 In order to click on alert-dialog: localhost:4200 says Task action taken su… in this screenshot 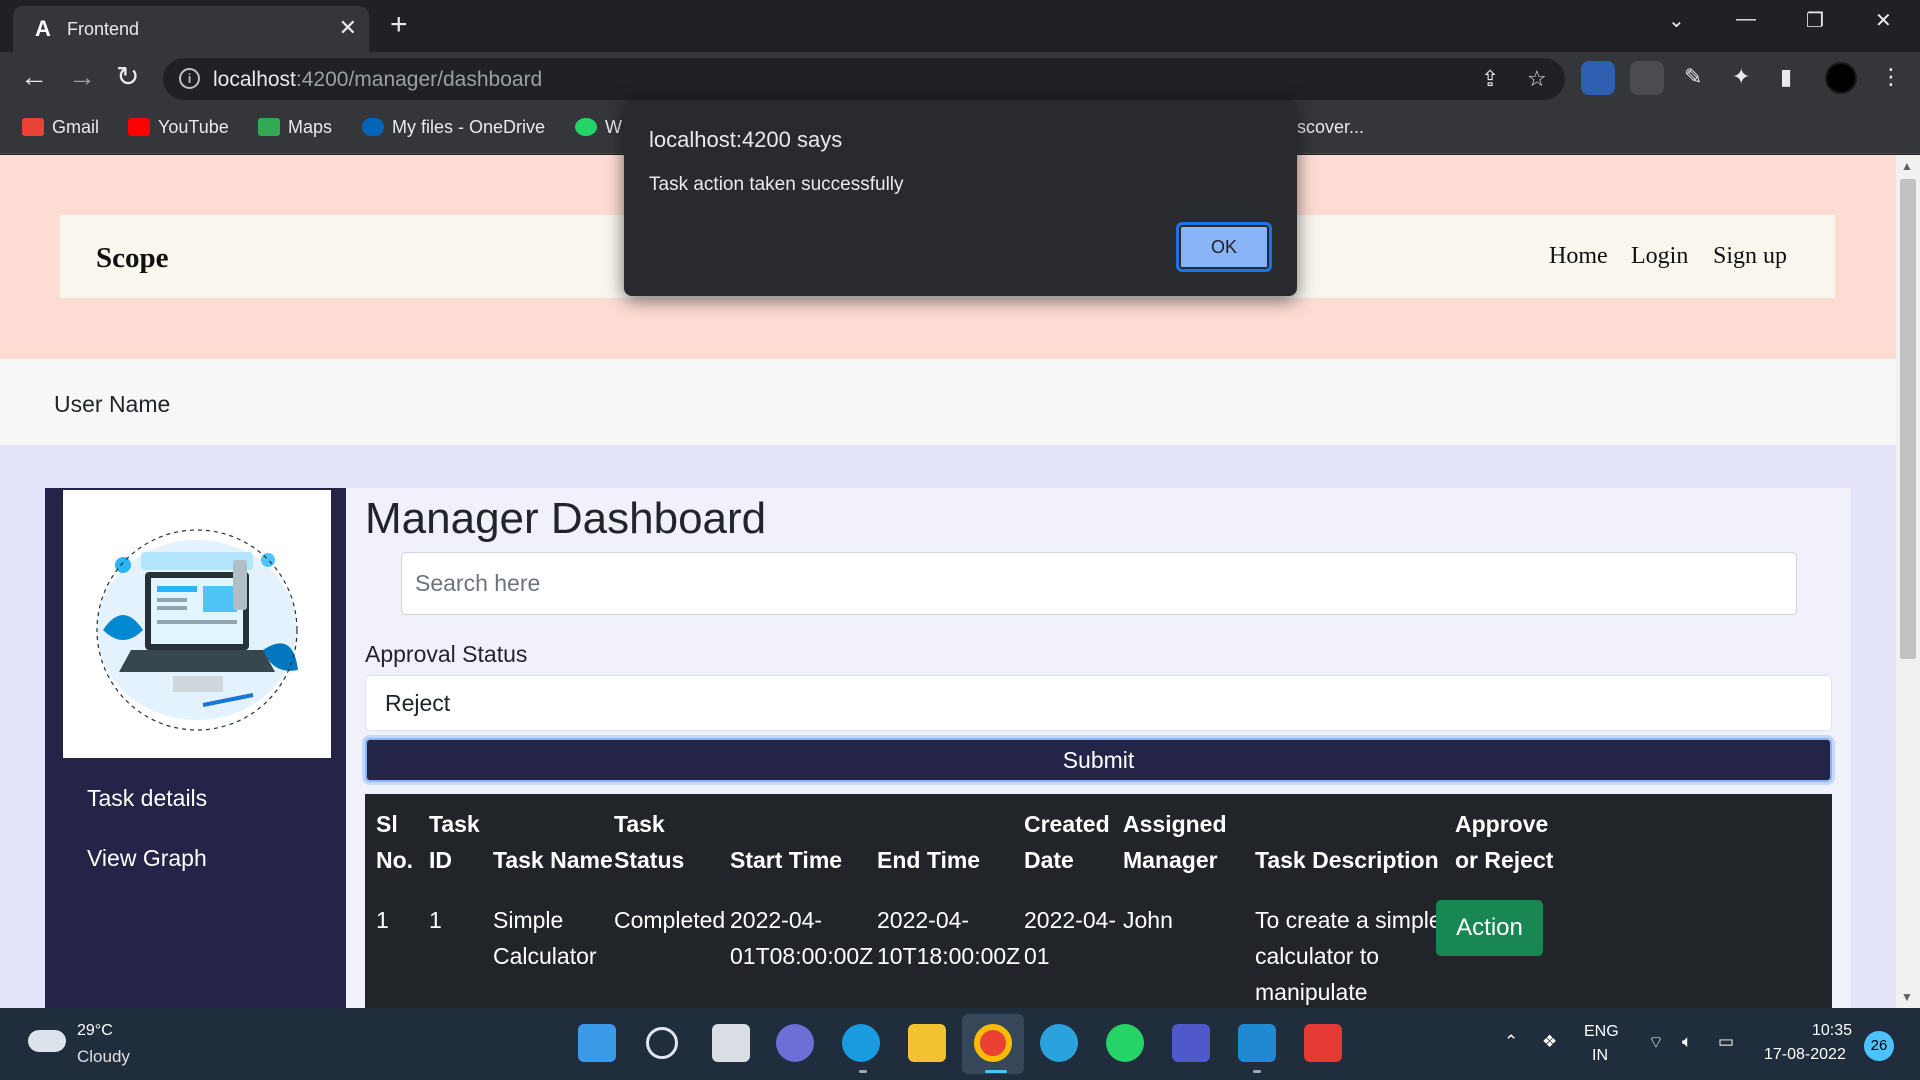, I will do `click(960, 198)`.